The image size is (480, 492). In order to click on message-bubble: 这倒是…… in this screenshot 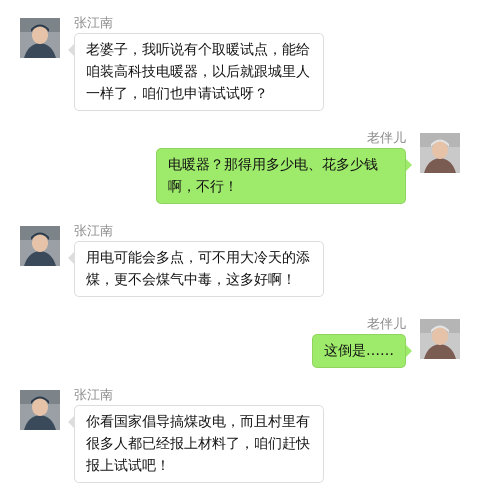, I will do `click(359, 351)`.